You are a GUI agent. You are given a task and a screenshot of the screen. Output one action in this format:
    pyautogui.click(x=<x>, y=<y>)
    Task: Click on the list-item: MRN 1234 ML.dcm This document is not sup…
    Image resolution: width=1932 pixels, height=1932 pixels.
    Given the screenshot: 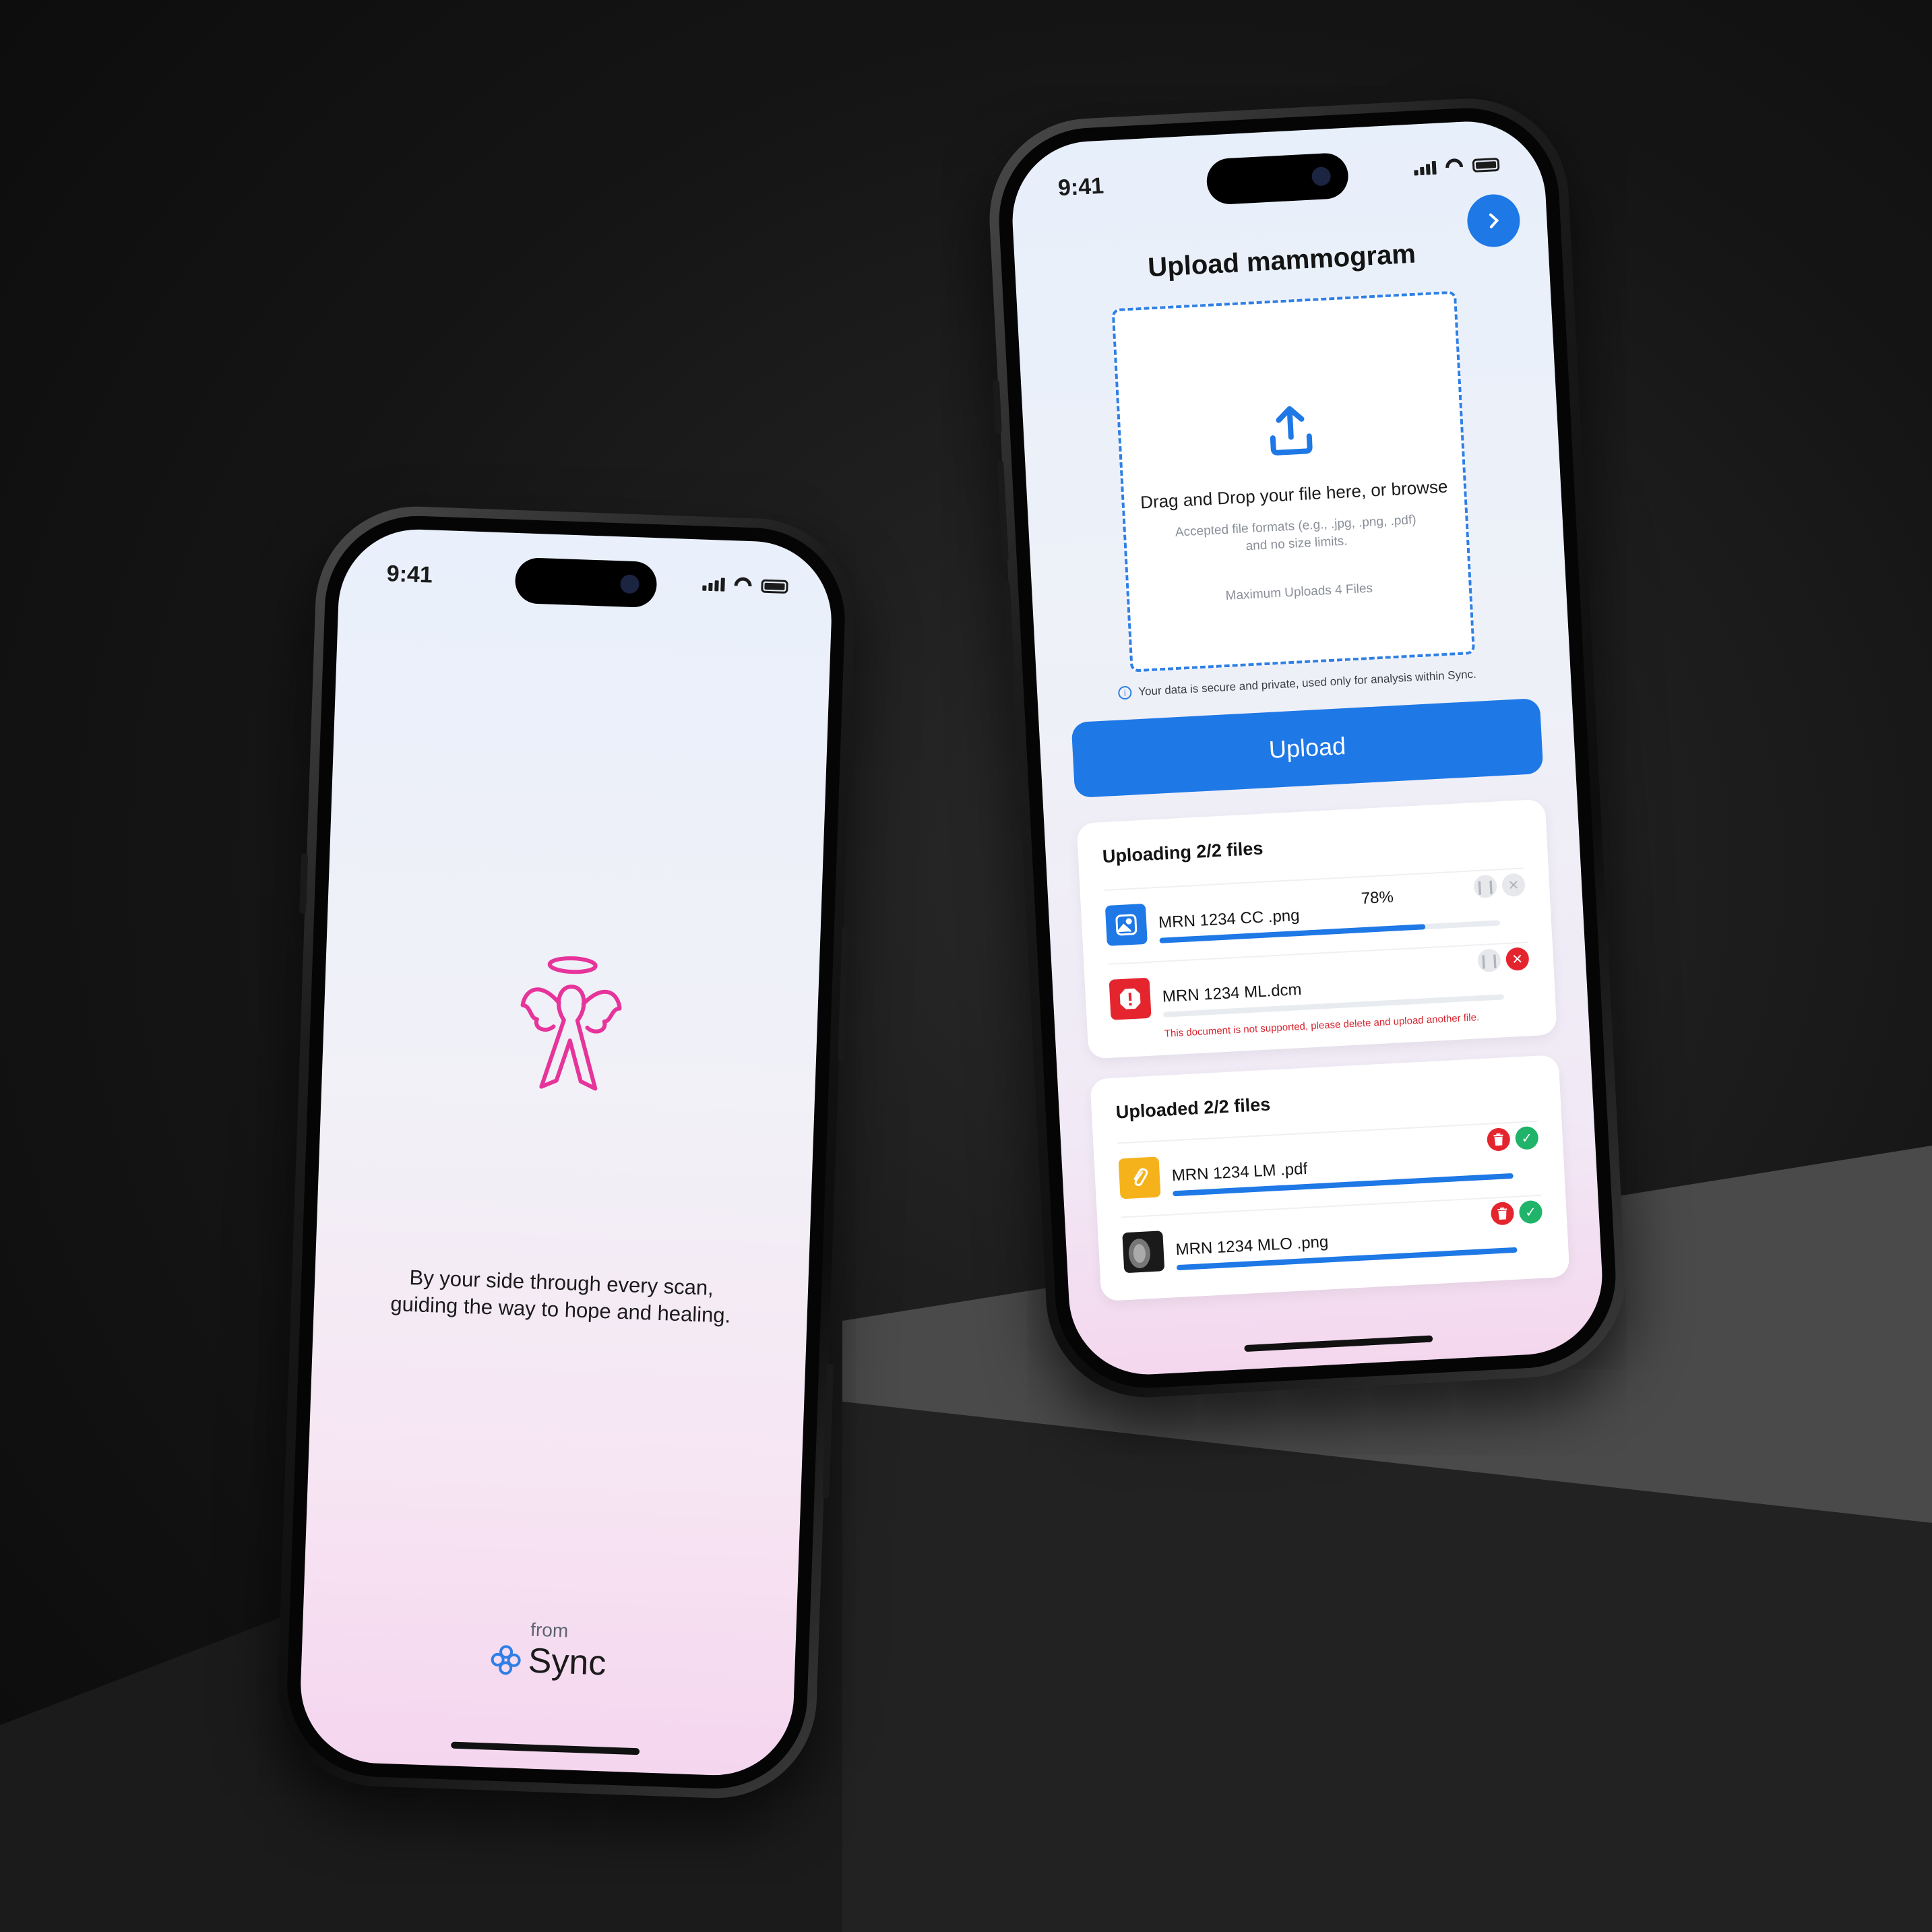 What is the action you would take?
    pyautogui.click(x=1320, y=990)
    